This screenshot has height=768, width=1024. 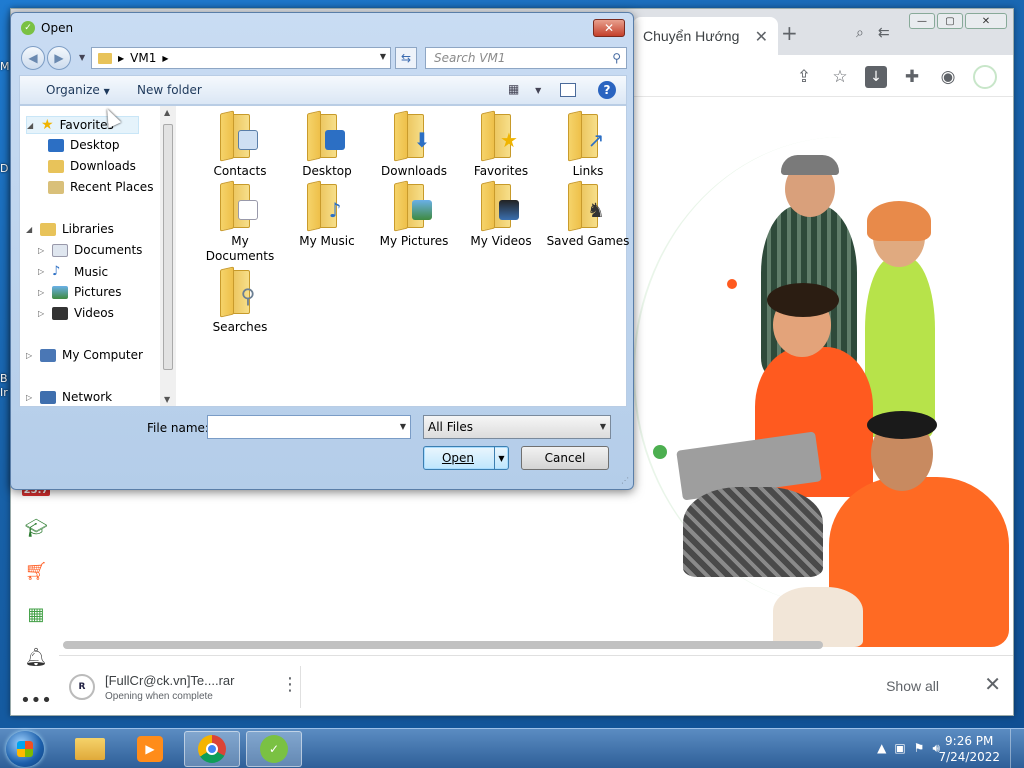 I want to click on star-icon: ★, so click(x=47, y=125).